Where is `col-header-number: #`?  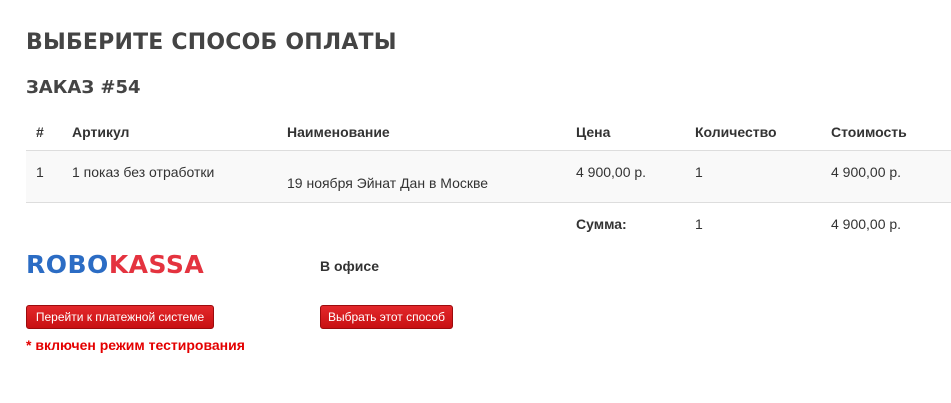
col-header-number: # is located at coordinates (44, 132).